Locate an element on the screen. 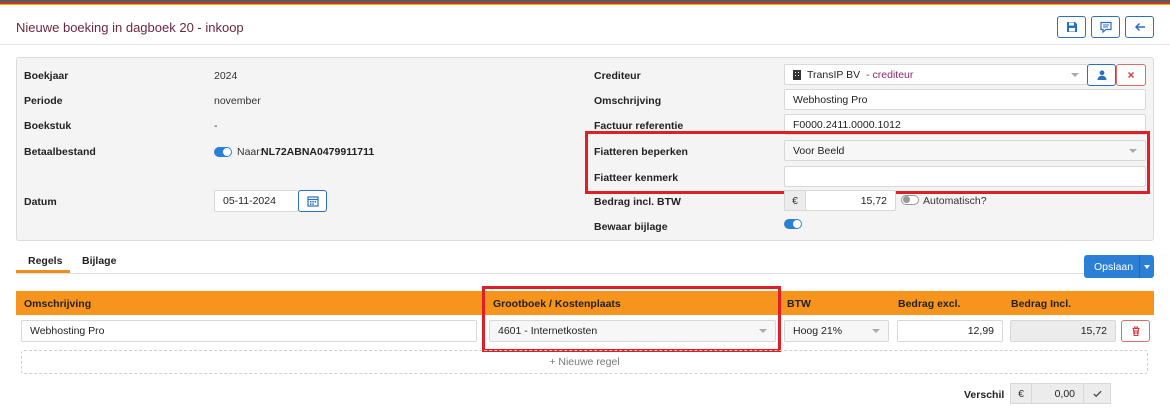  crediteur-select: TransIP BV - crediteur is located at coordinates (936, 74).